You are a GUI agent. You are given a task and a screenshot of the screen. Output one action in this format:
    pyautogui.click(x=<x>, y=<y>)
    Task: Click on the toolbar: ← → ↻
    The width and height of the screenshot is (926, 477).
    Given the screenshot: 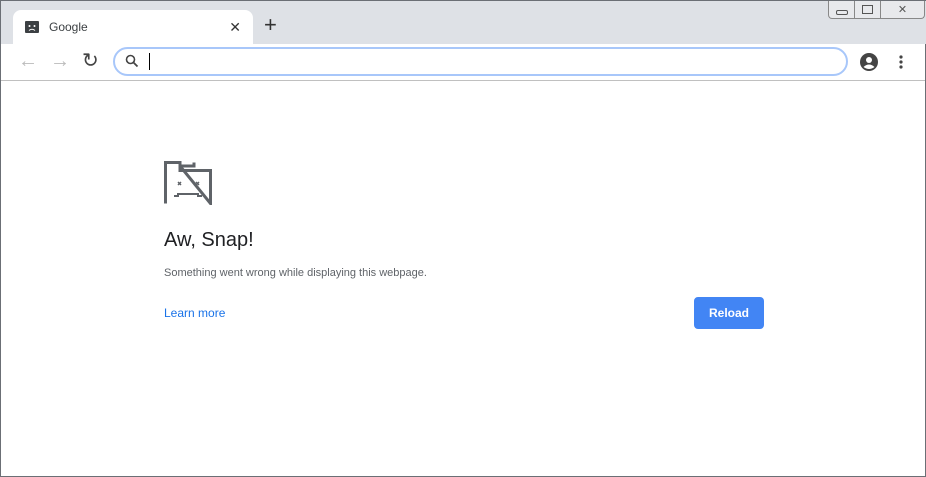 What is the action you would take?
    pyautogui.click(x=463, y=62)
    